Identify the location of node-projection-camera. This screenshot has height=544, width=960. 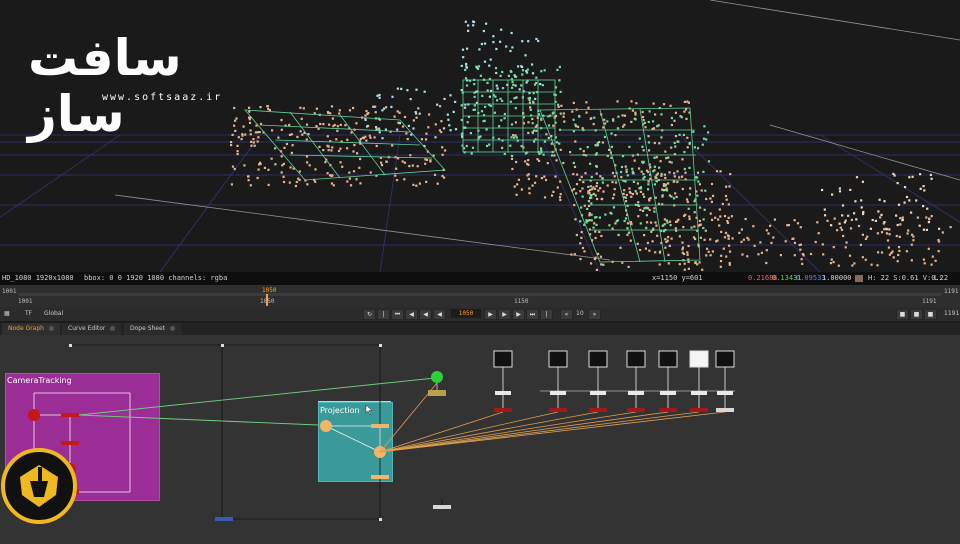
(326, 426).